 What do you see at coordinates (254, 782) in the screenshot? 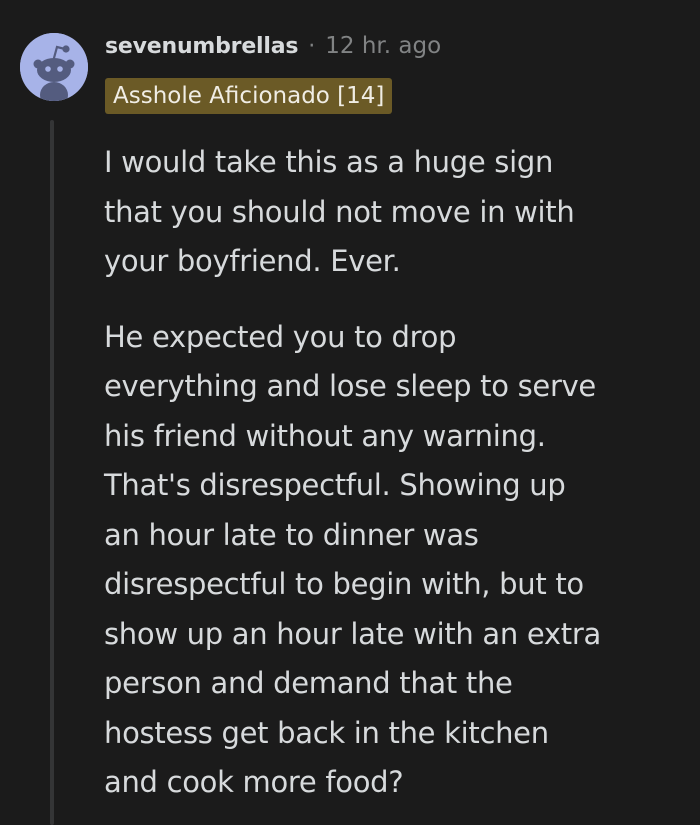
I see `comment-text-line: and cook more food?` at bounding box center [254, 782].